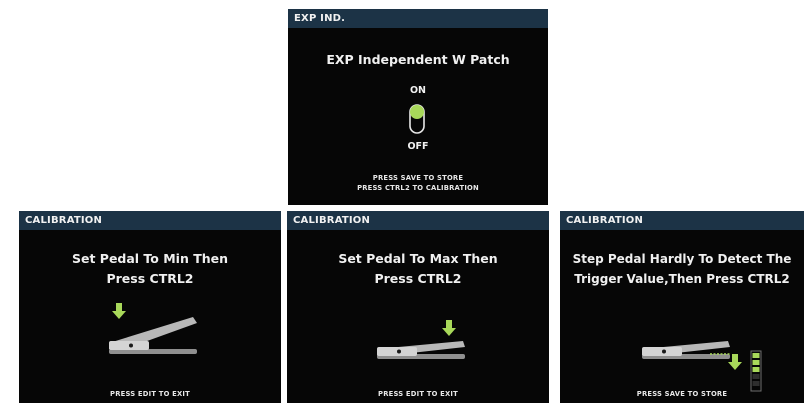 The image size is (804, 403). I want to click on instruction-line-2: Trigger Value,Then Press CTRL2, so click(682, 279).